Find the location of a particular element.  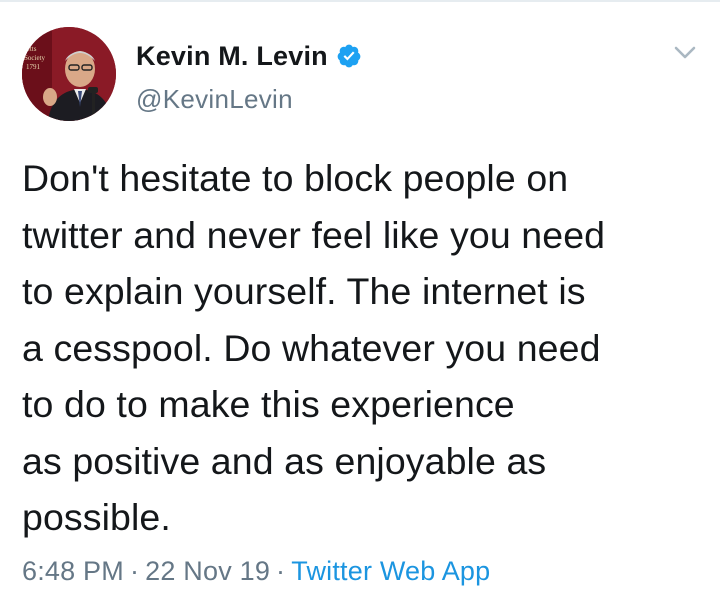

tweet-text-line: Don't hesitate to block people on is located at coordinates (295, 178).